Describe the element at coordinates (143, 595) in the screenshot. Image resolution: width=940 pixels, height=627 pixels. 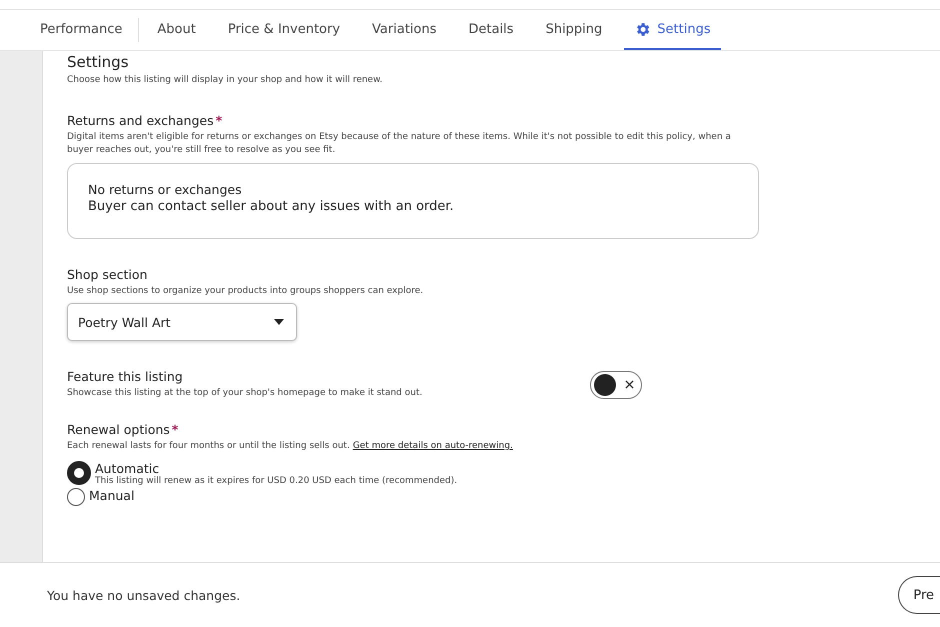
I see `save-status: You have no unsaved changes.` at that location.